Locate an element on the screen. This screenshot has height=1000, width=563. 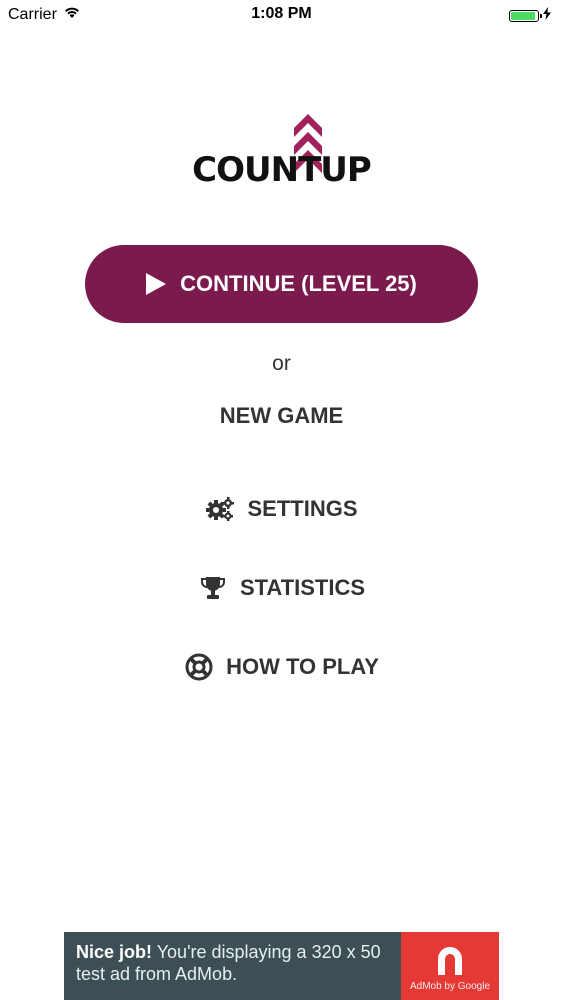
status-time: 1:08 PM is located at coordinates (281, 13).